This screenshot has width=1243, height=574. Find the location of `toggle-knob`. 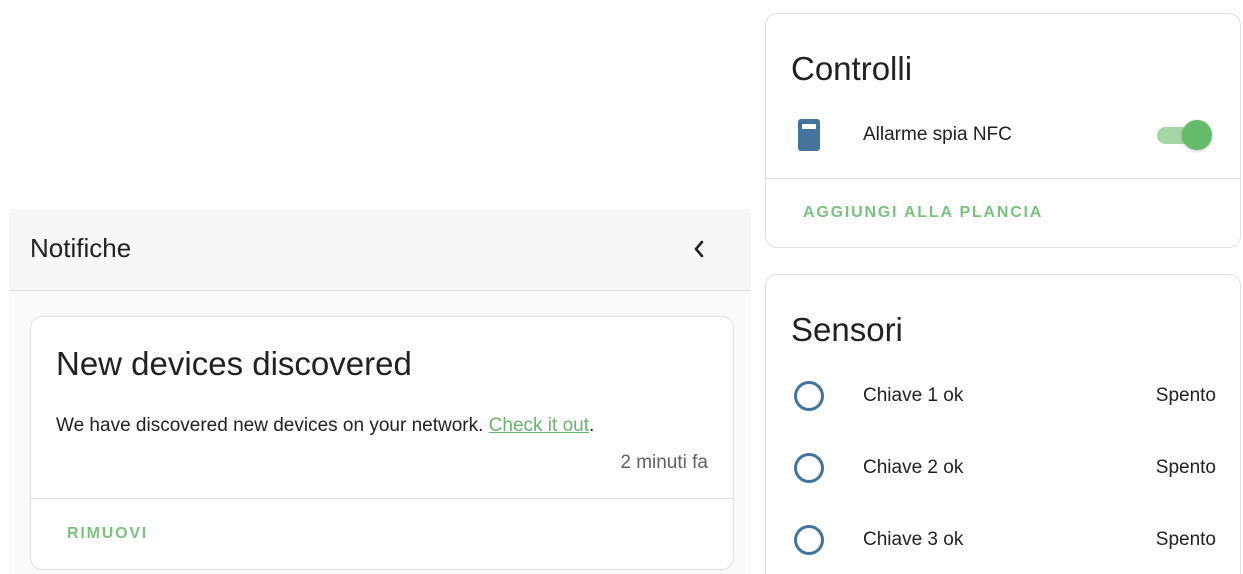

toggle-knob is located at coordinates (1197, 135).